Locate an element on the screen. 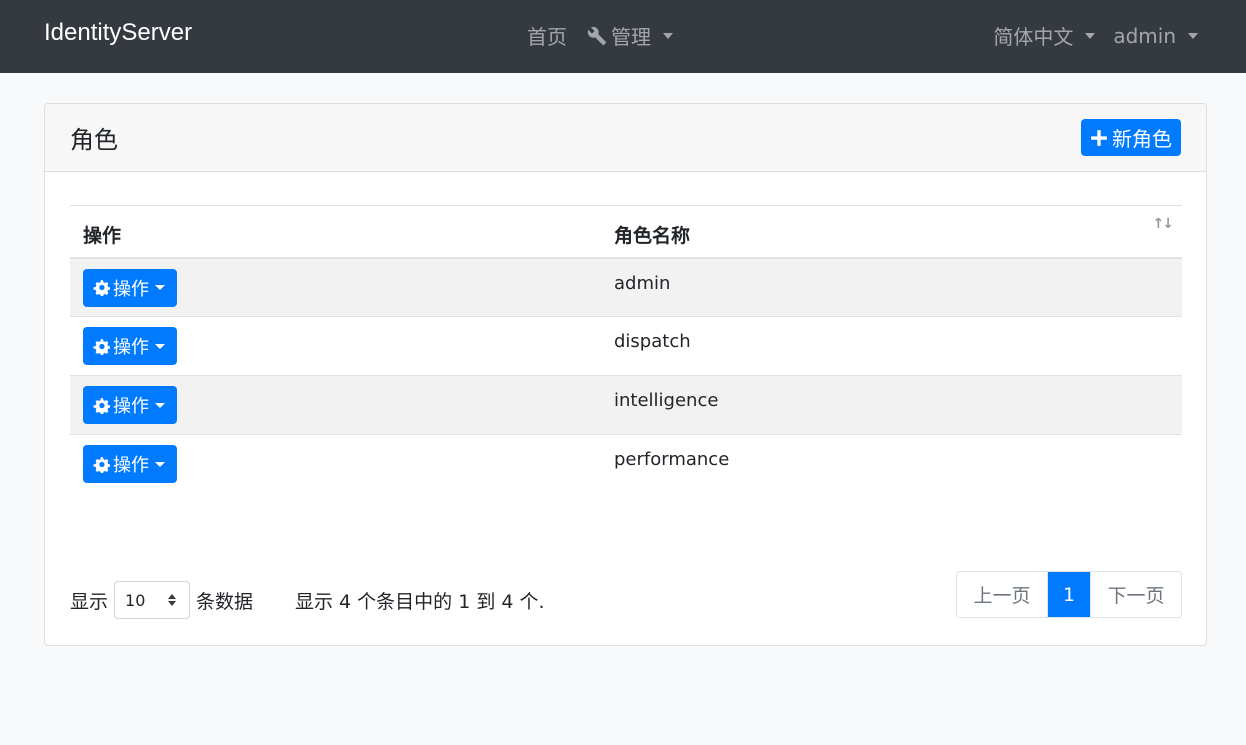  page-title: 角色 is located at coordinates (94, 140).